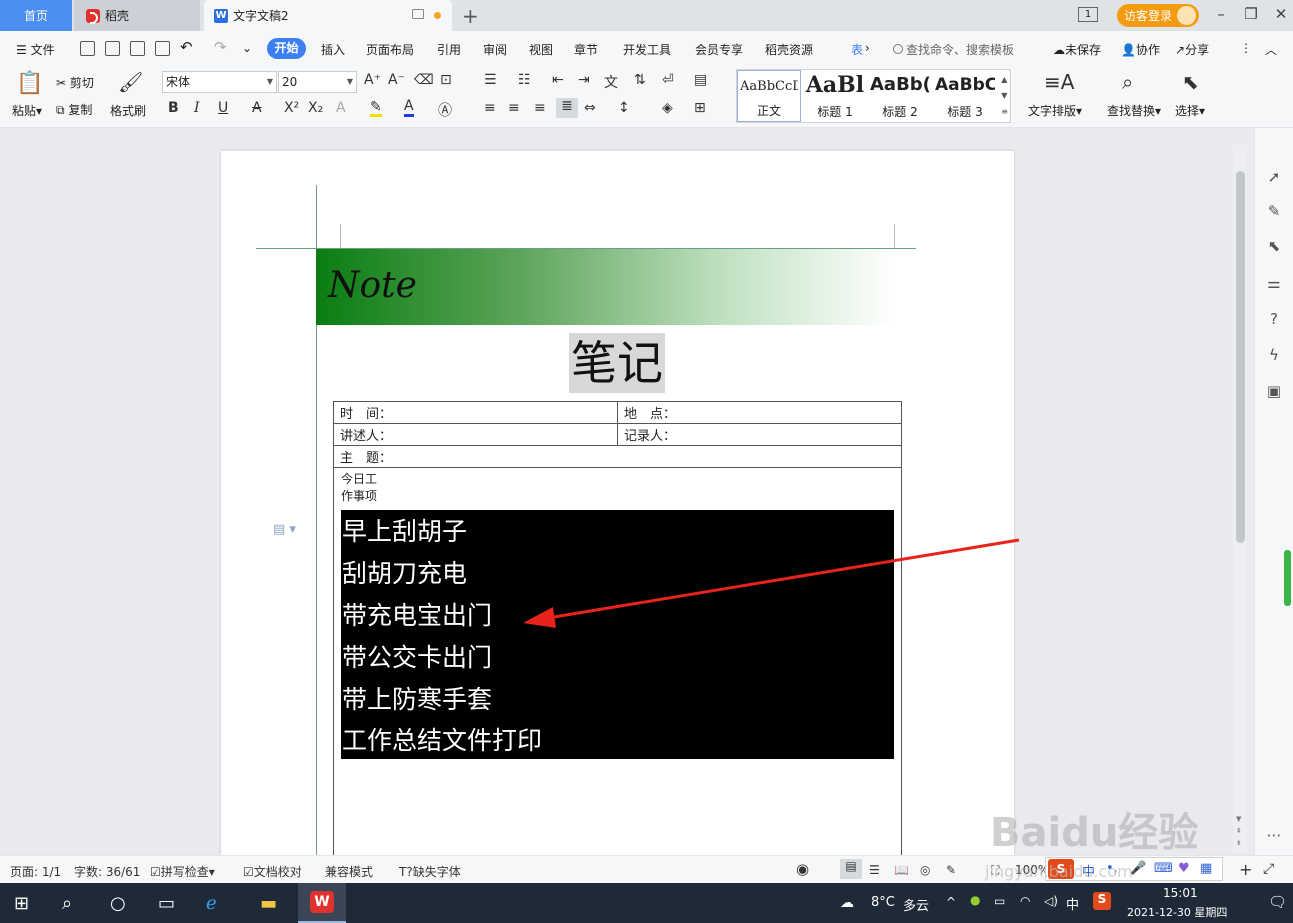 The width and height of the screenshot is (1293, 923). What do you see at coordinates (449, 49) in the screenshot?
I see `menu-references: 引用` at bounding box center [449, 49].